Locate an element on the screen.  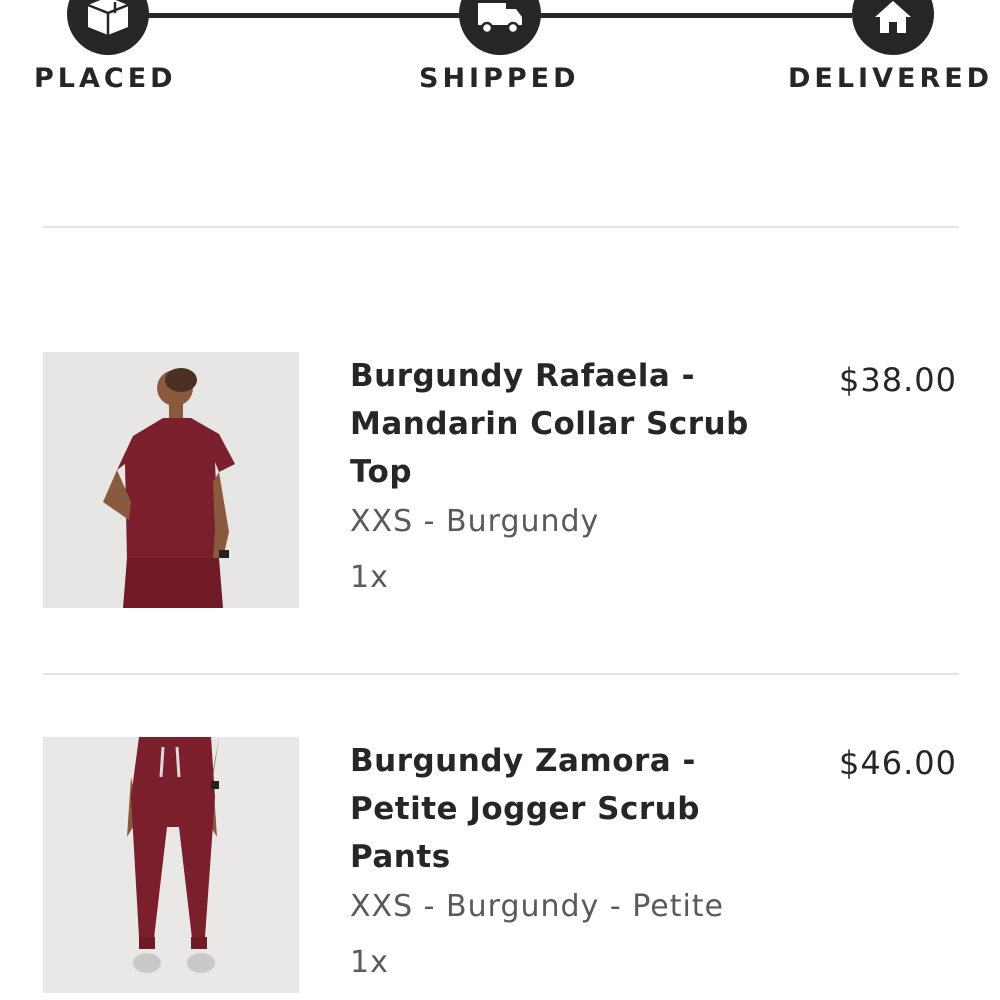
product-photo-scrub-pants is located at coordinates (171, 865).